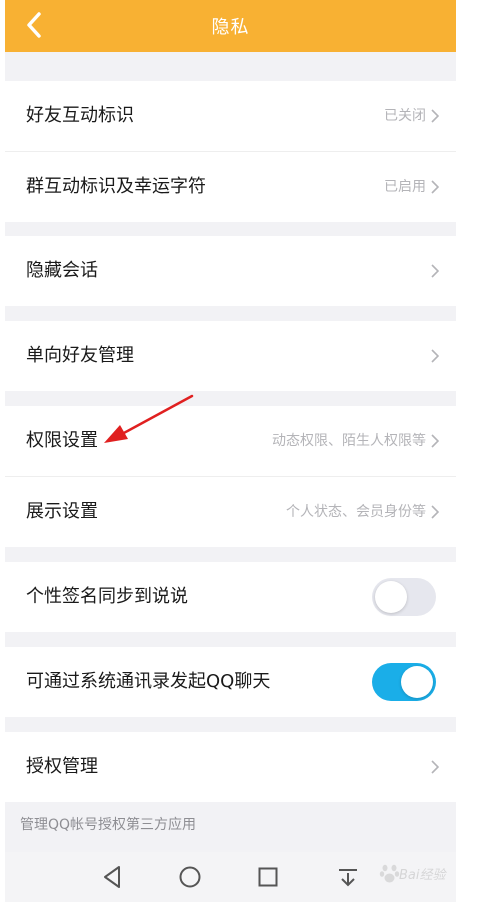  I want to click on setting-label: 授权管理, so click(62, 766).